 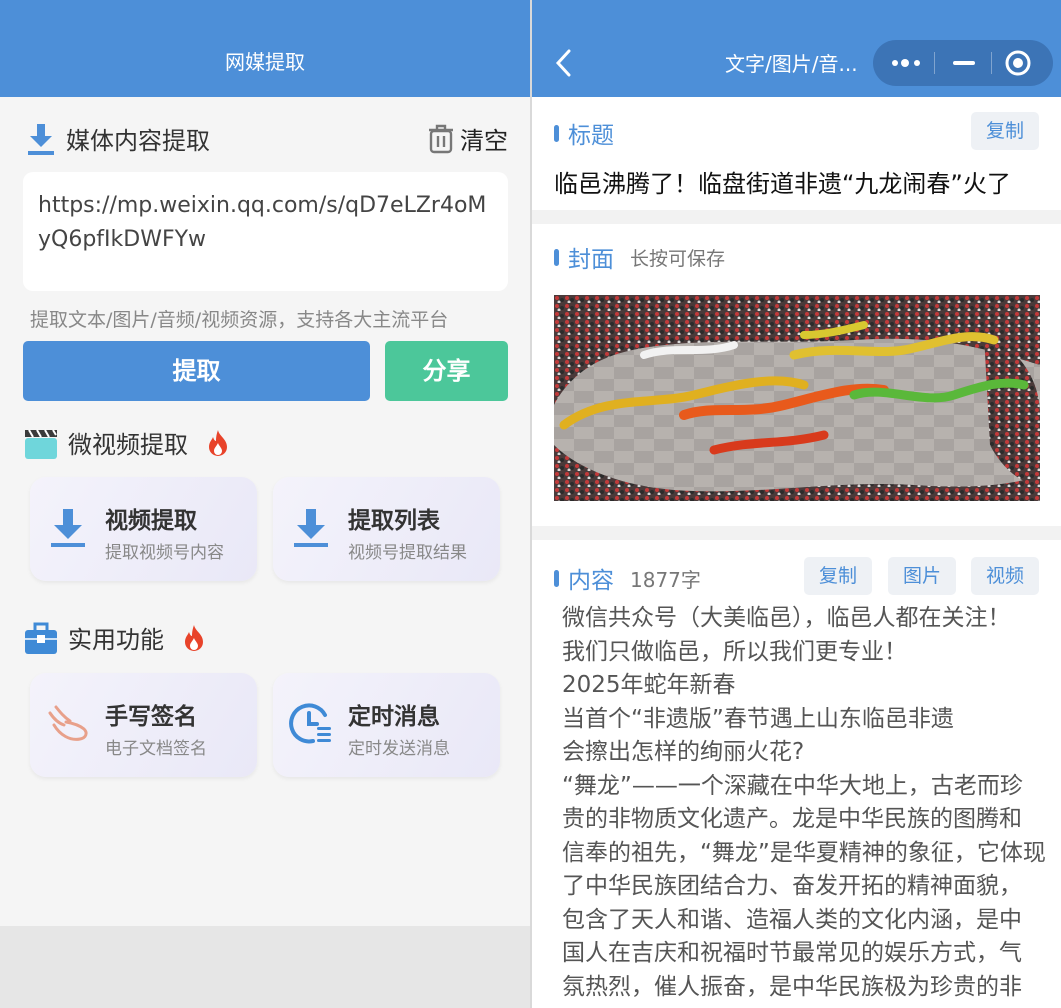 What do you see at coordinates (164, 553) in the screenshot?
I see `card-subtitle: 提取视频号内容` at bounding box center [164, 553].